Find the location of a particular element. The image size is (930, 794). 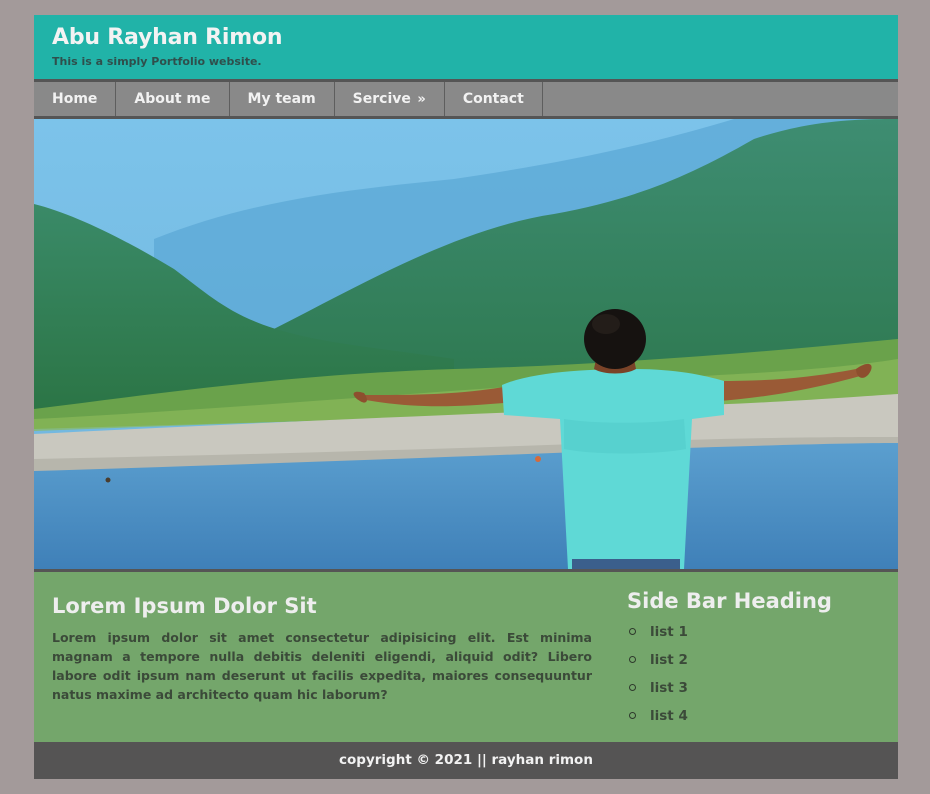

sidebar-list-item: list 4 is located at coordinates (657, 721).